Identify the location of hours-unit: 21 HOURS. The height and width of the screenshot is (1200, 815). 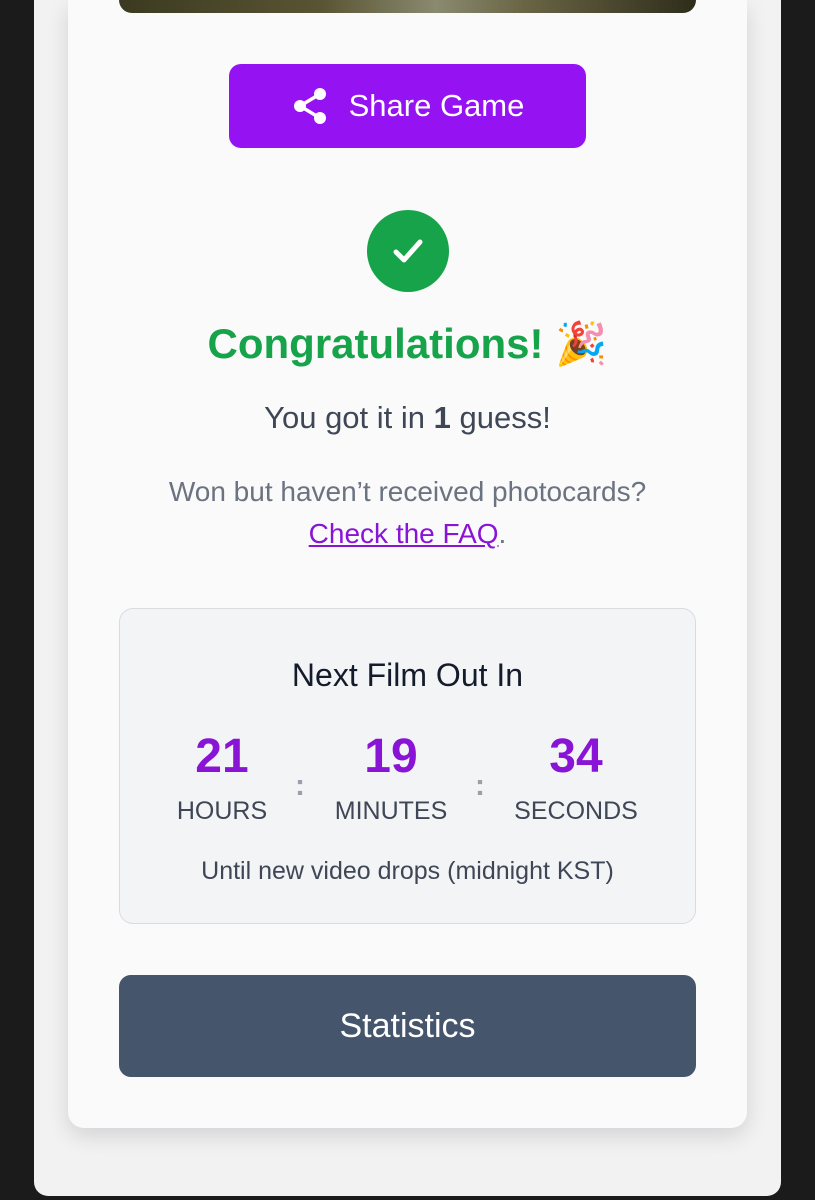
(222, 776).